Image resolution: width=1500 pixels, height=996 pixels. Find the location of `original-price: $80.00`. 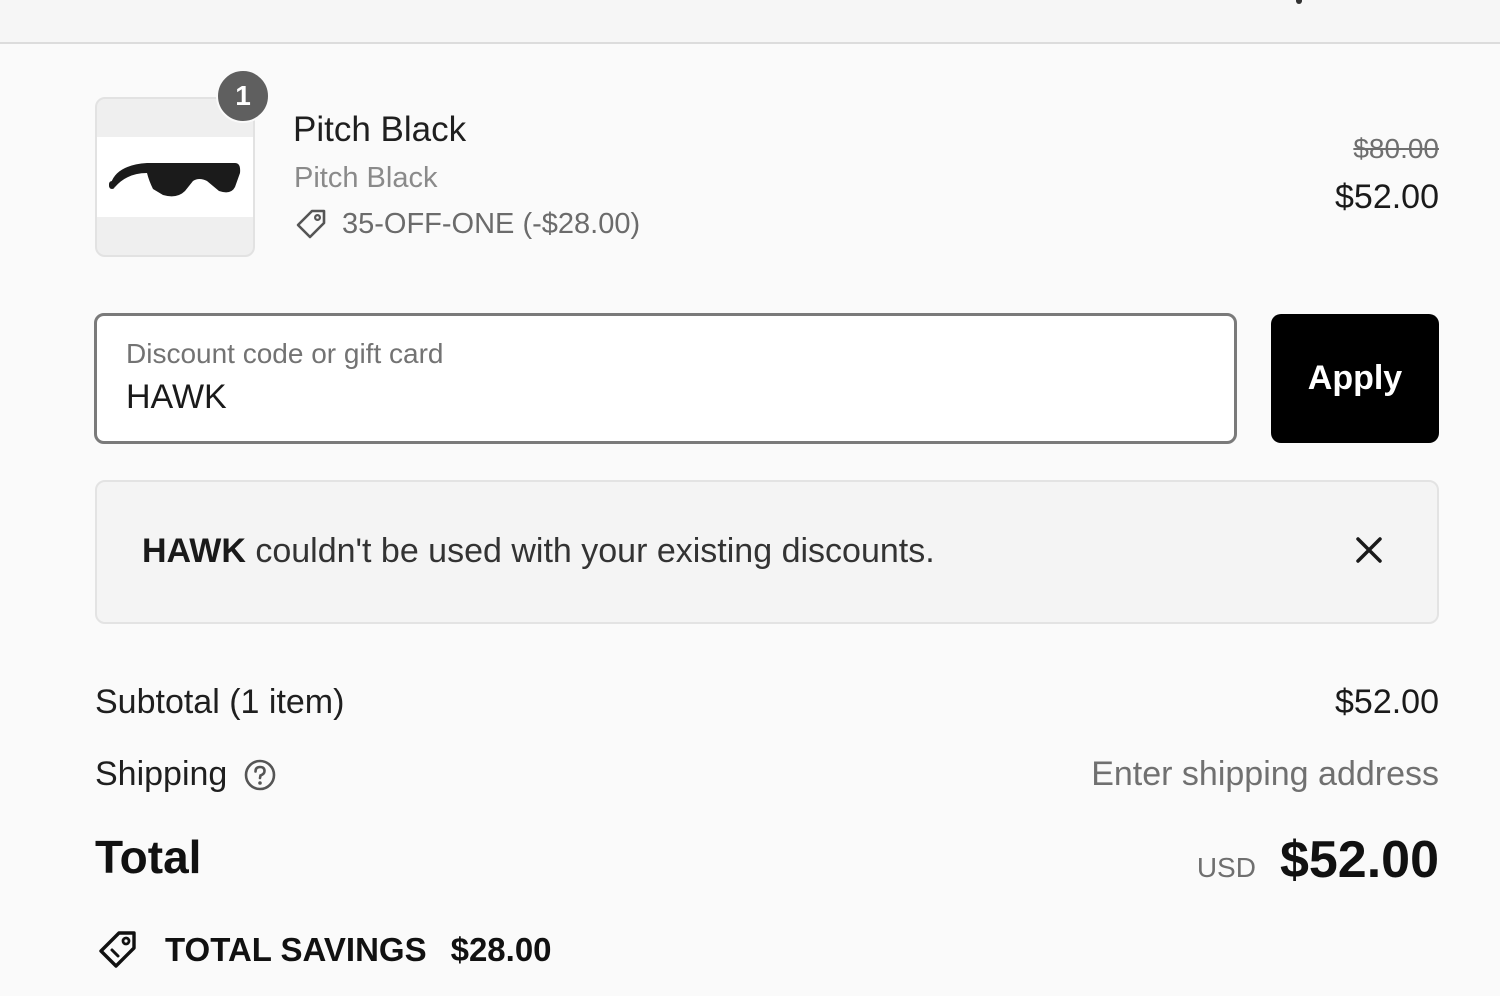

original-price: $80.00 is located at coordinates (1396, 148).